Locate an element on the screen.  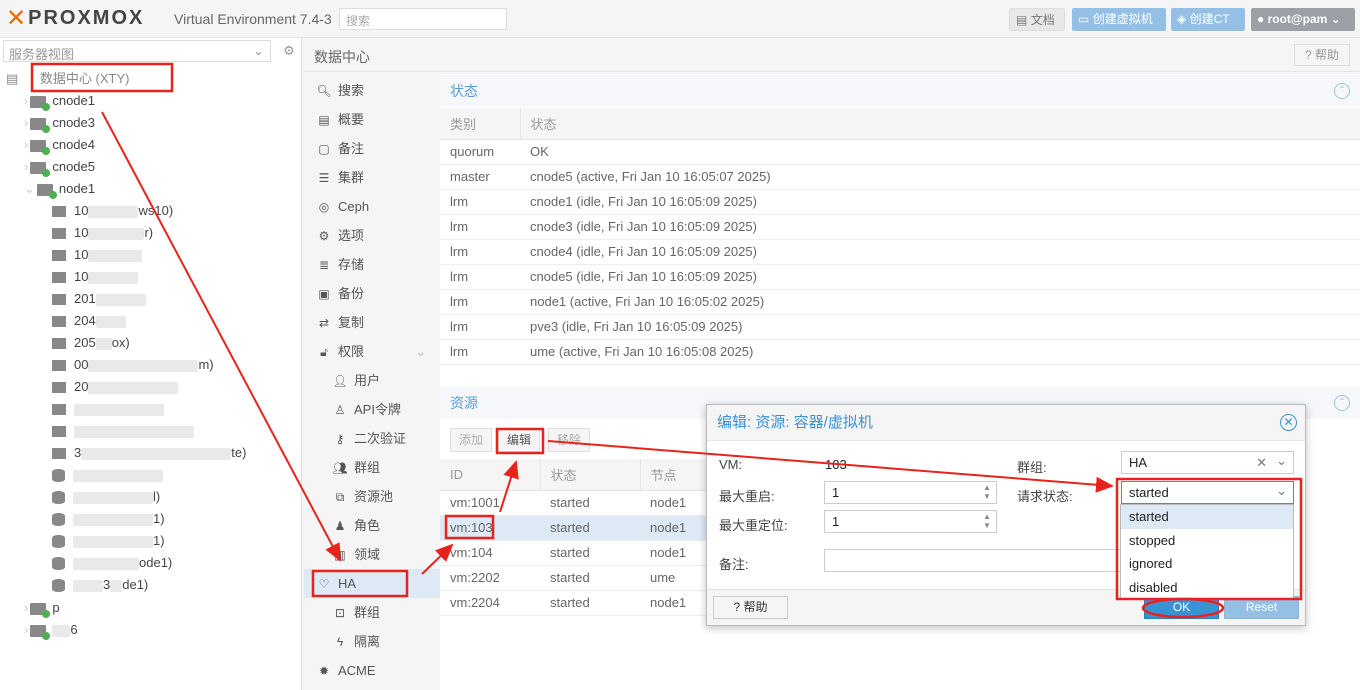
search-input: 搜索 is located at coordinates (423, 19).